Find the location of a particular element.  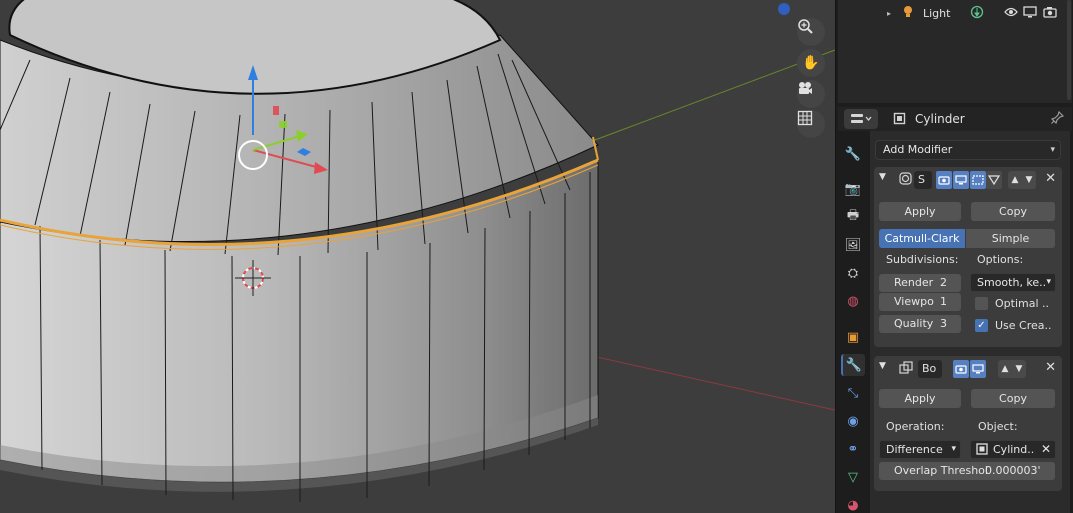

mesh-data-icon: ▽ is located at coordinates (853, 477).